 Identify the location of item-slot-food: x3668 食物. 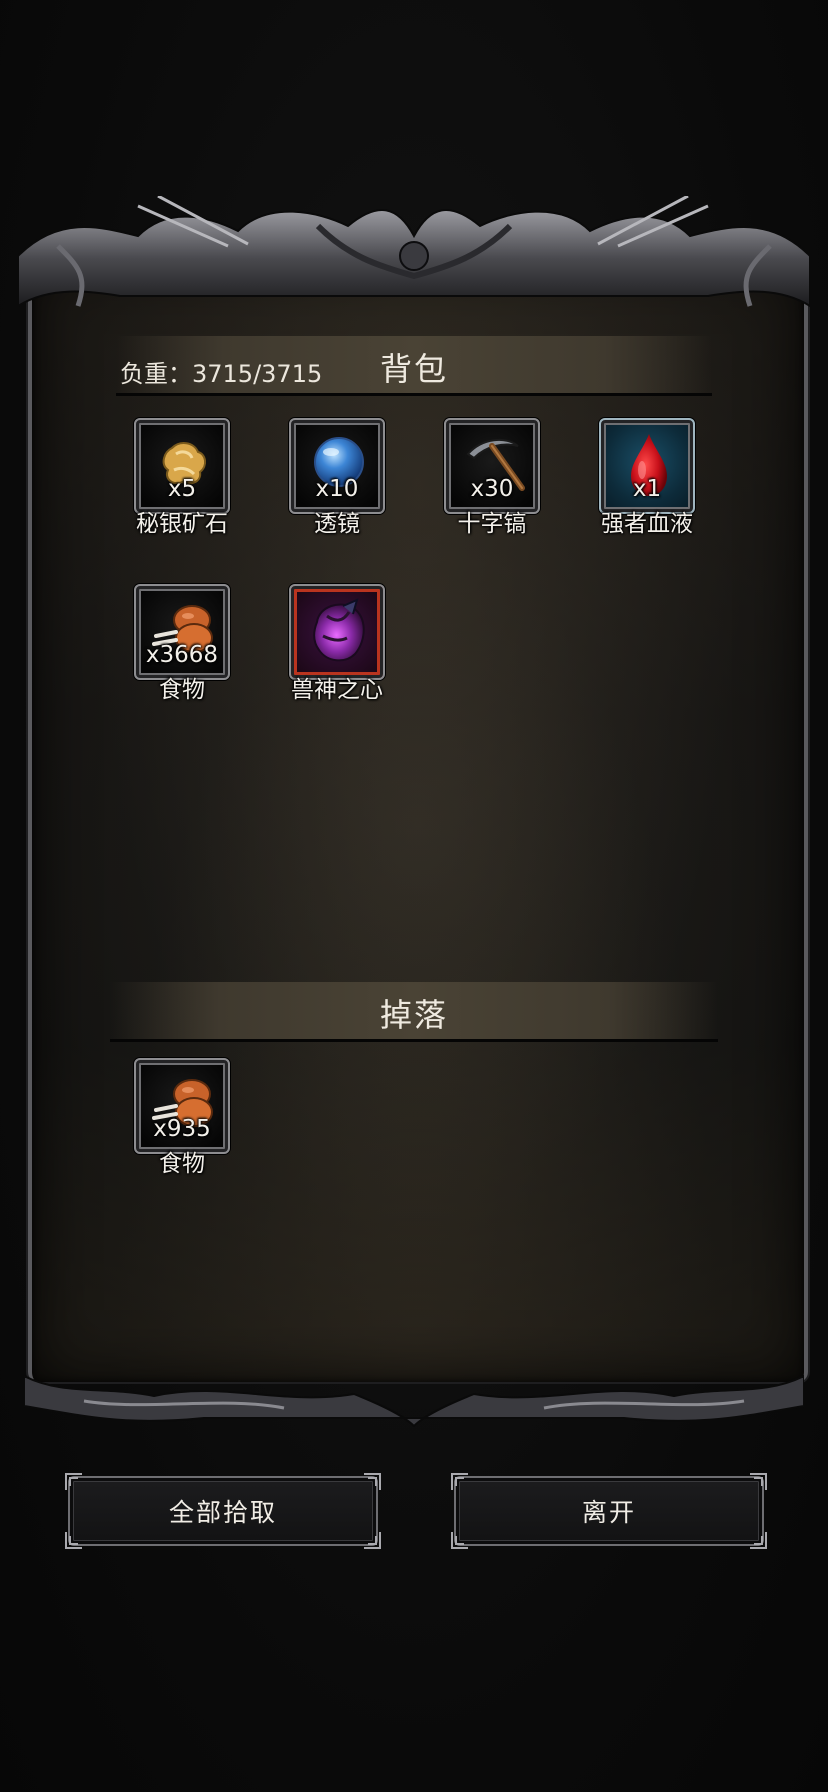
(182, 644).